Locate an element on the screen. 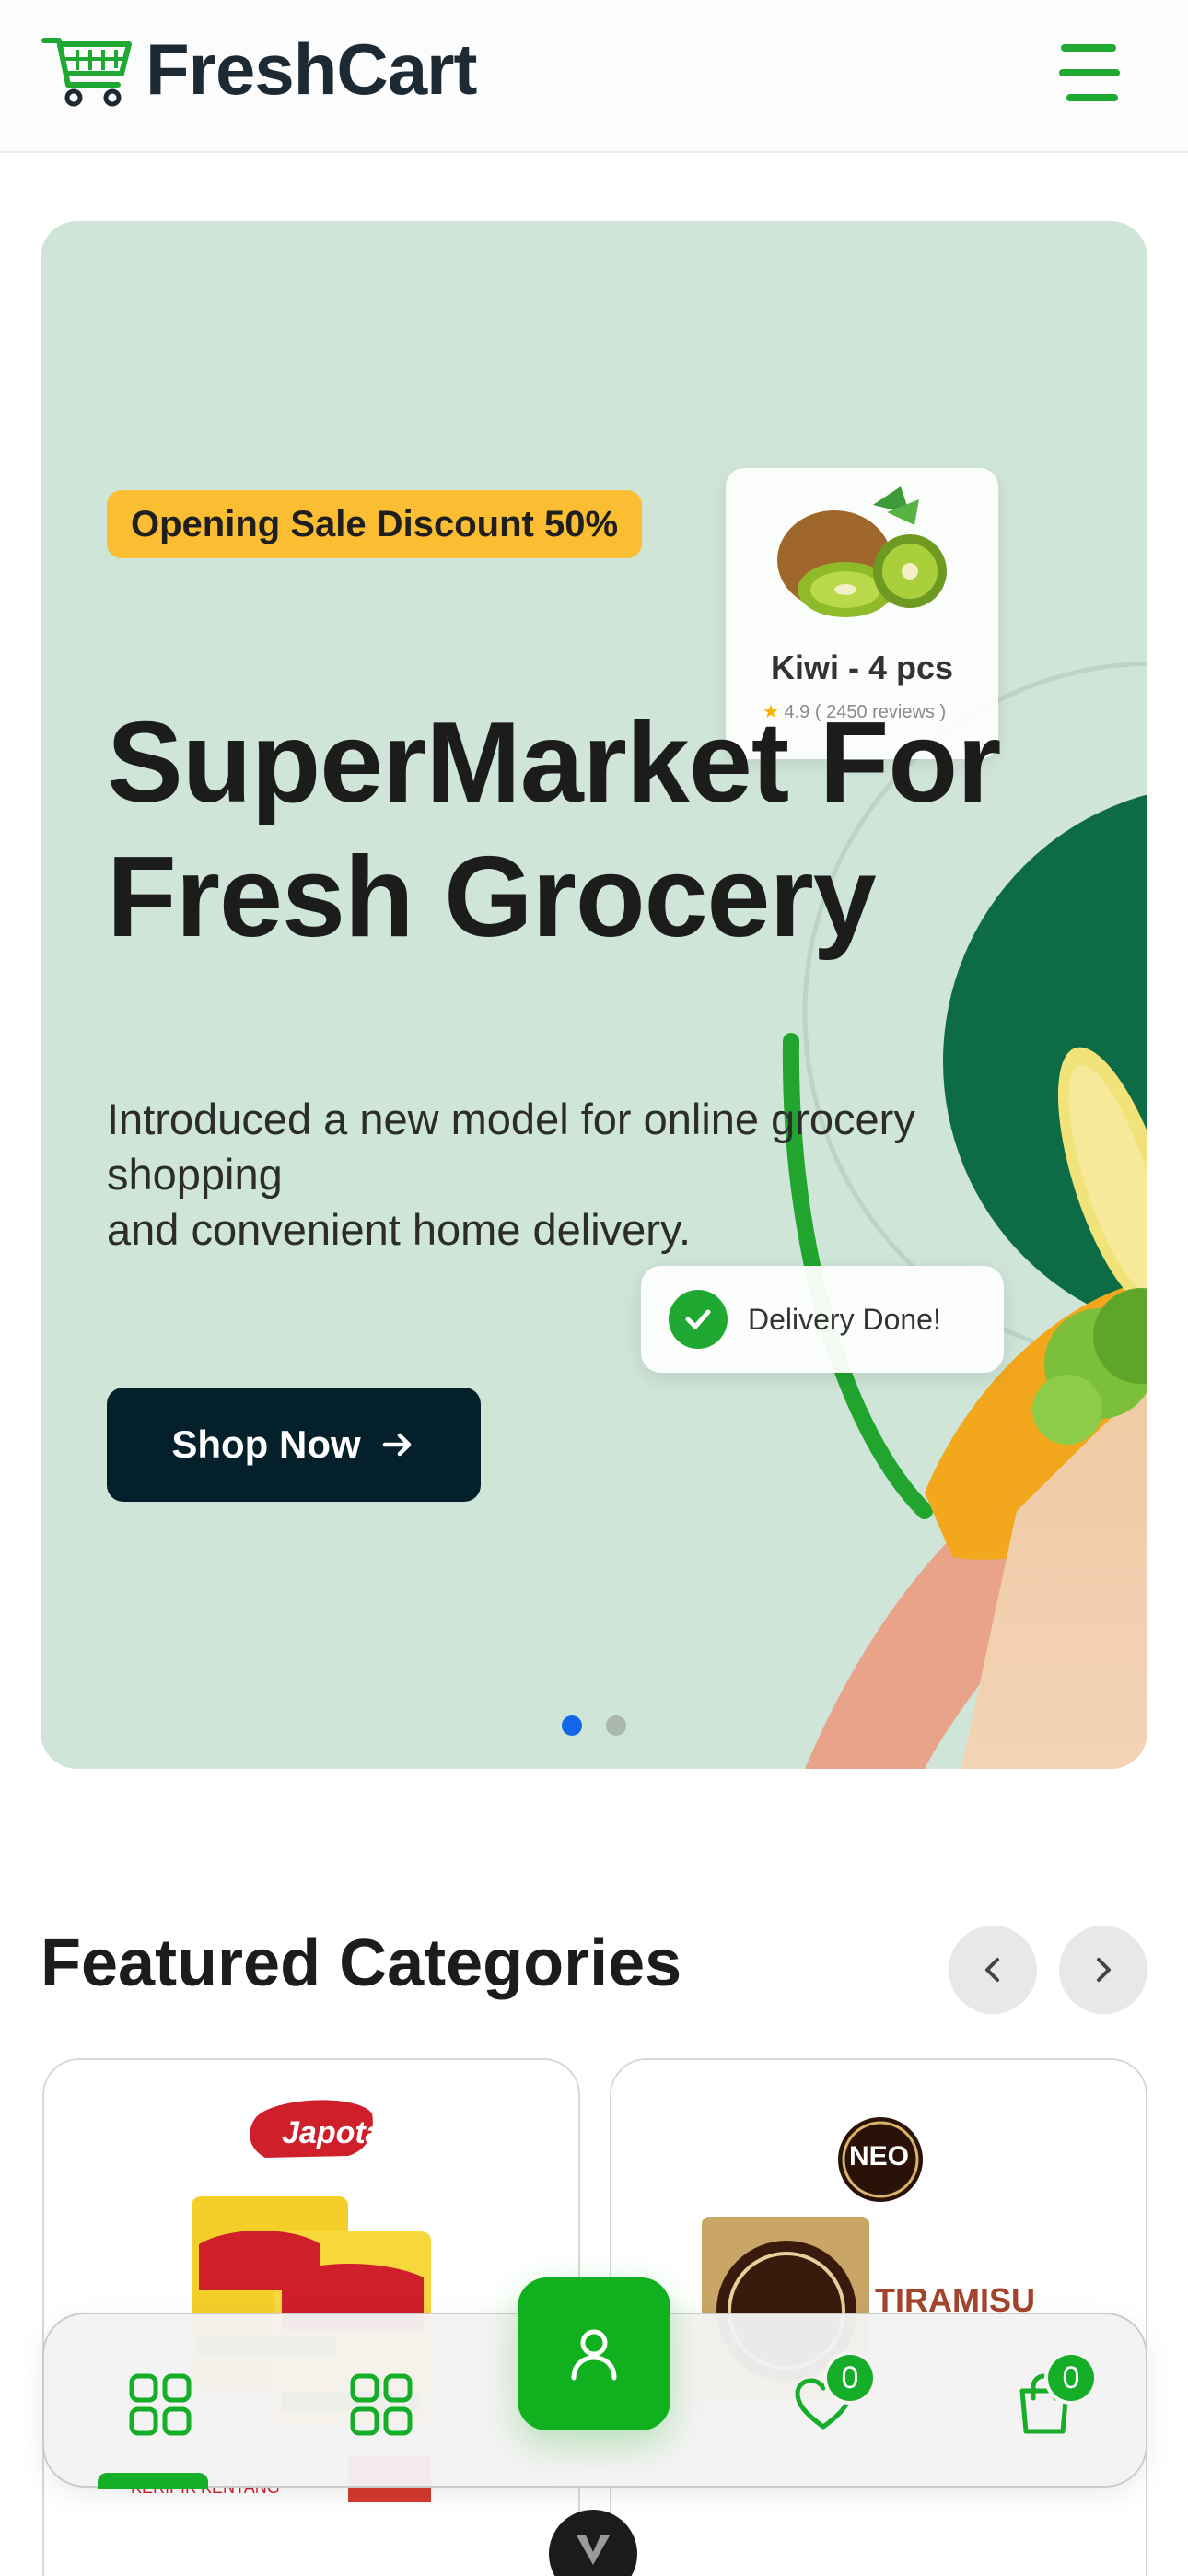 The image size is (1188, 2576). brand-logo: FreshCart is located at coordinates (259, 69).